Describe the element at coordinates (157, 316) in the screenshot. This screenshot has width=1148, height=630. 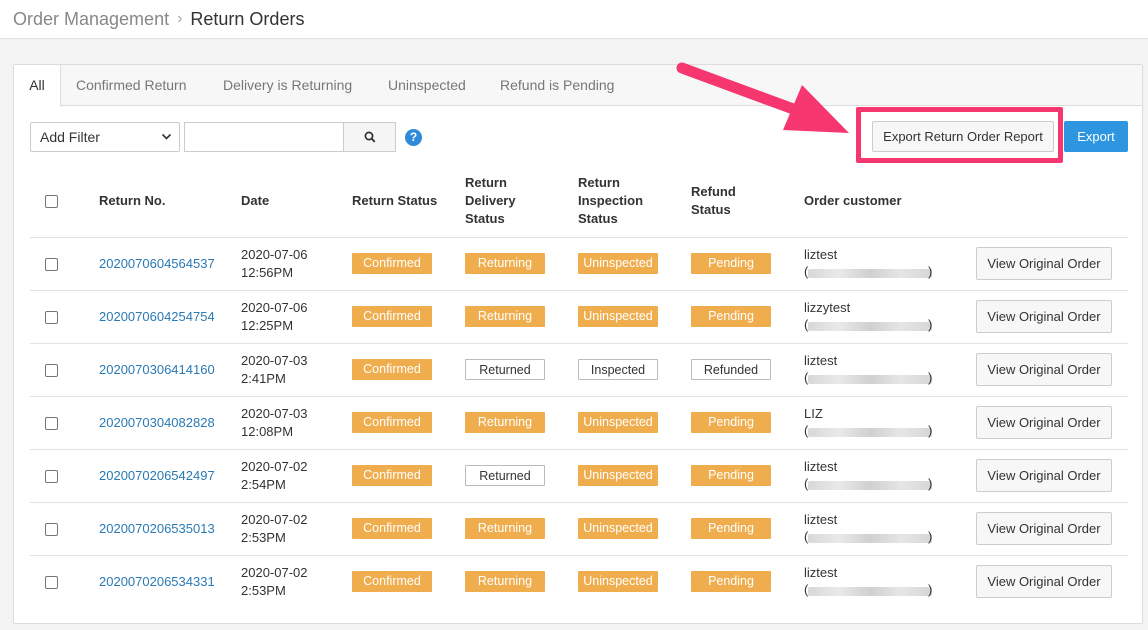
I see `return-no-link: 2020070604254754` at that location.